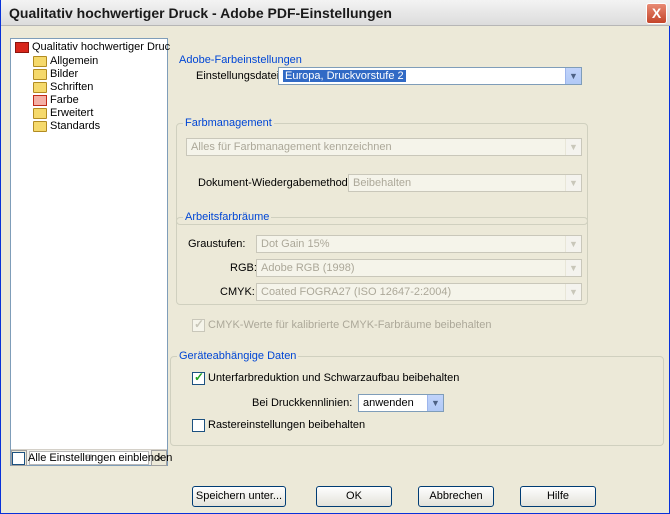 Image resolution: width=670 pixels, height=514 pixels. I want to click on settings-file-label: Einstellungsdatei:, so click(239, 76).